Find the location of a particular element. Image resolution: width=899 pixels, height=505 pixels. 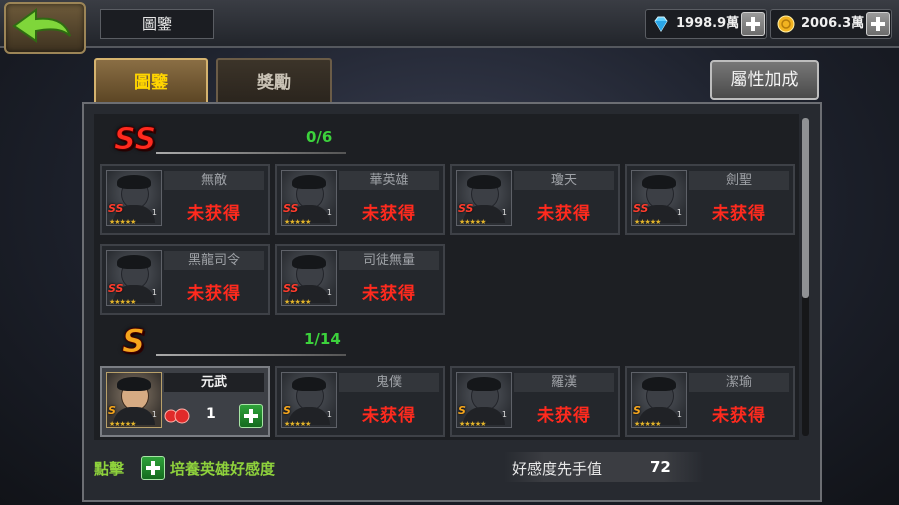

diamond-amount: 1998.9萬 is located at coordinates (708, 23).